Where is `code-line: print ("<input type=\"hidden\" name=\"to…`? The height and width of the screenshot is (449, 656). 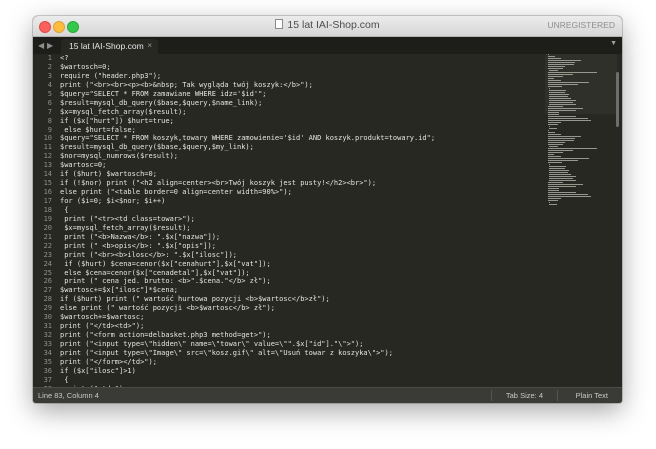
code-line: print ("<input type=\"hidden\" name=\"to… is located at coordinates (300, 344).